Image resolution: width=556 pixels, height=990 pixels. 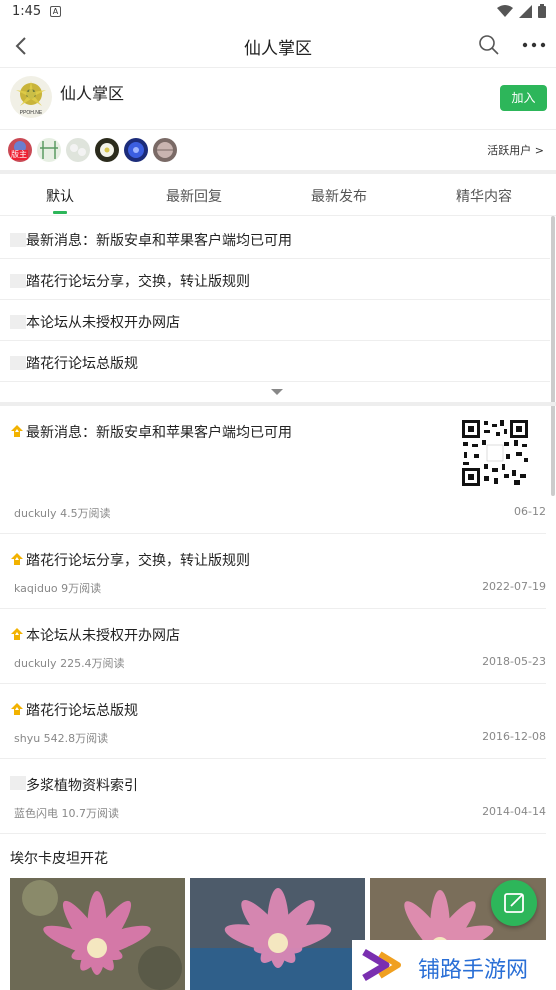 I want to click on chevron-down-icon, so click(x=277, y=392).